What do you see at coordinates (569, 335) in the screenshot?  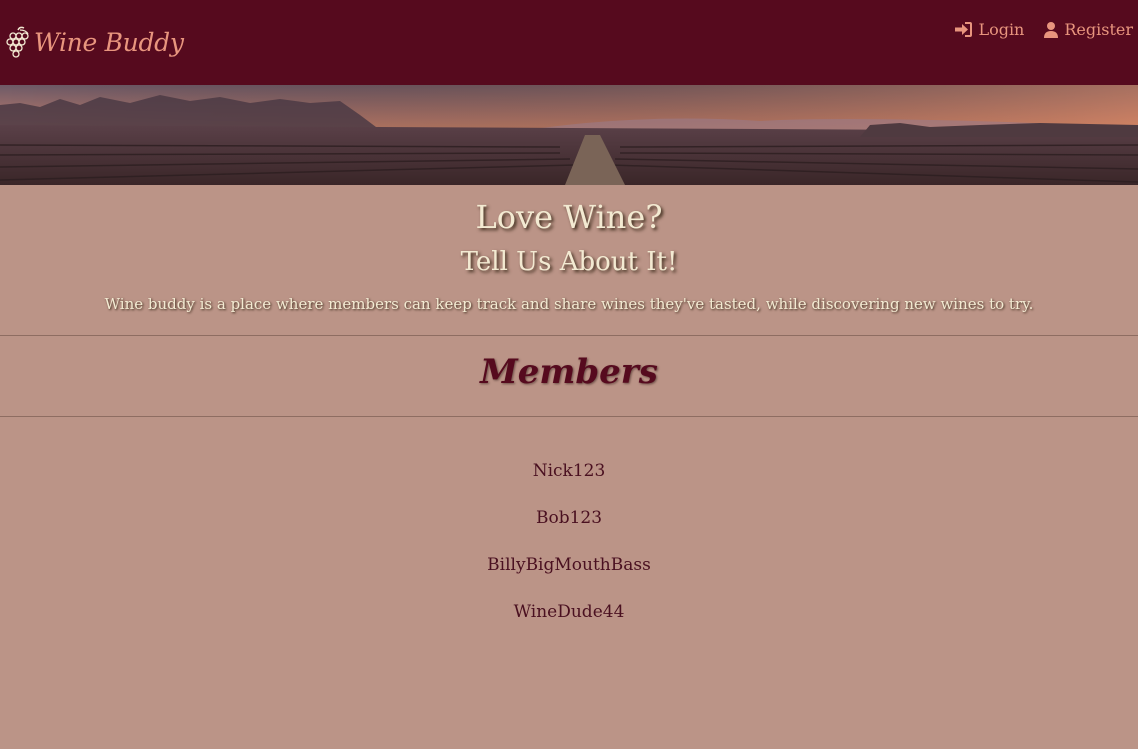 I see `divider-top` at bounding box center [569, 335].